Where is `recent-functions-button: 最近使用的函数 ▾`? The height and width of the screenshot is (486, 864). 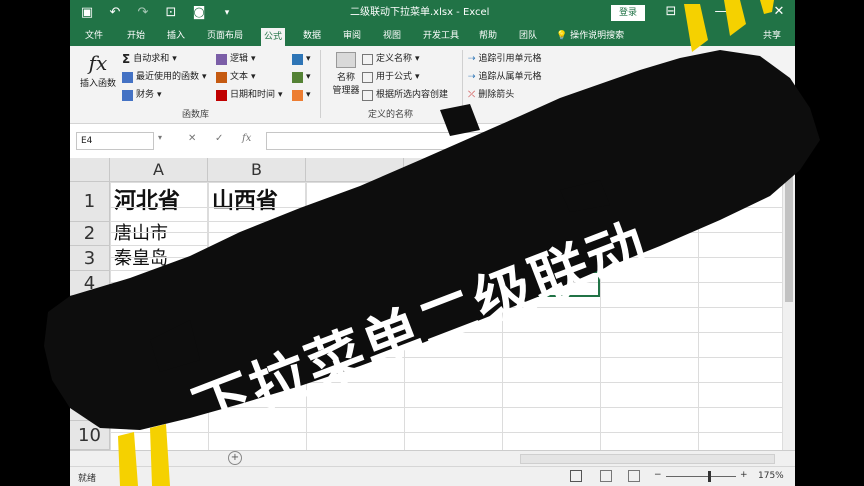 recent-functions-button: 最近使用的函数 ▾ is located at coordinates (164, 77).